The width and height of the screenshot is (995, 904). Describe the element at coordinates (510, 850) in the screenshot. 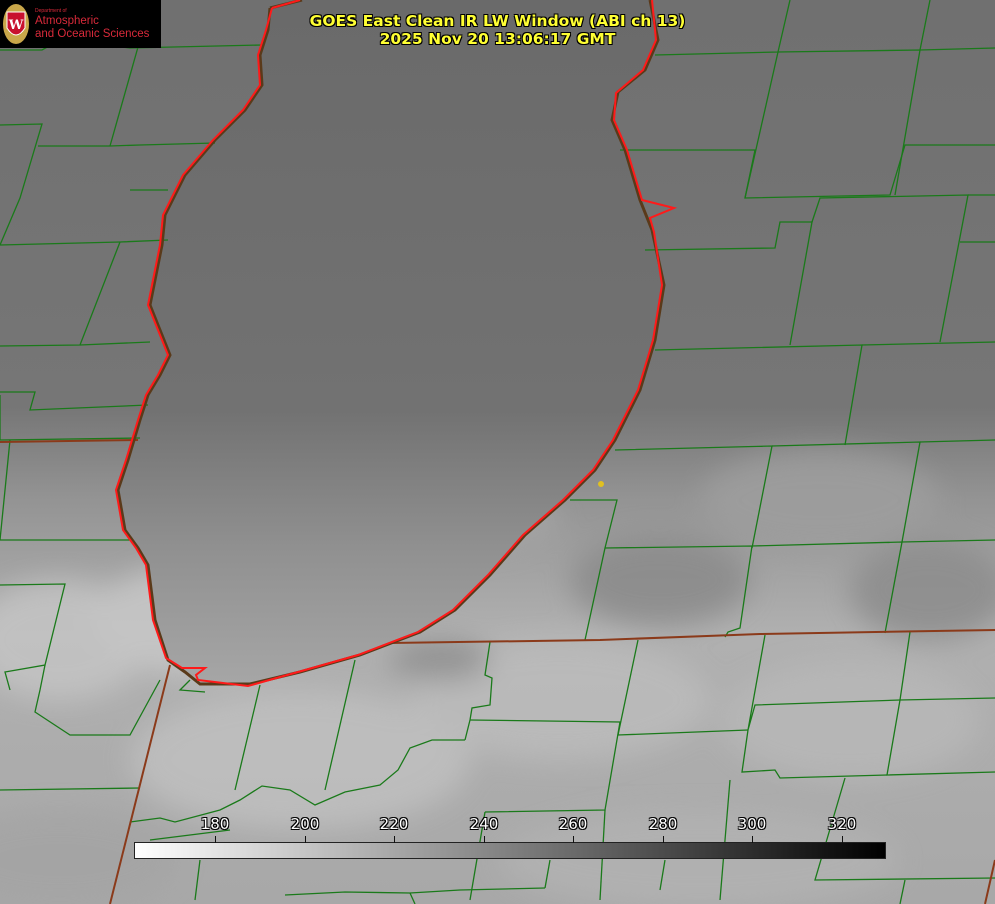

I see `colorbar` at that location.